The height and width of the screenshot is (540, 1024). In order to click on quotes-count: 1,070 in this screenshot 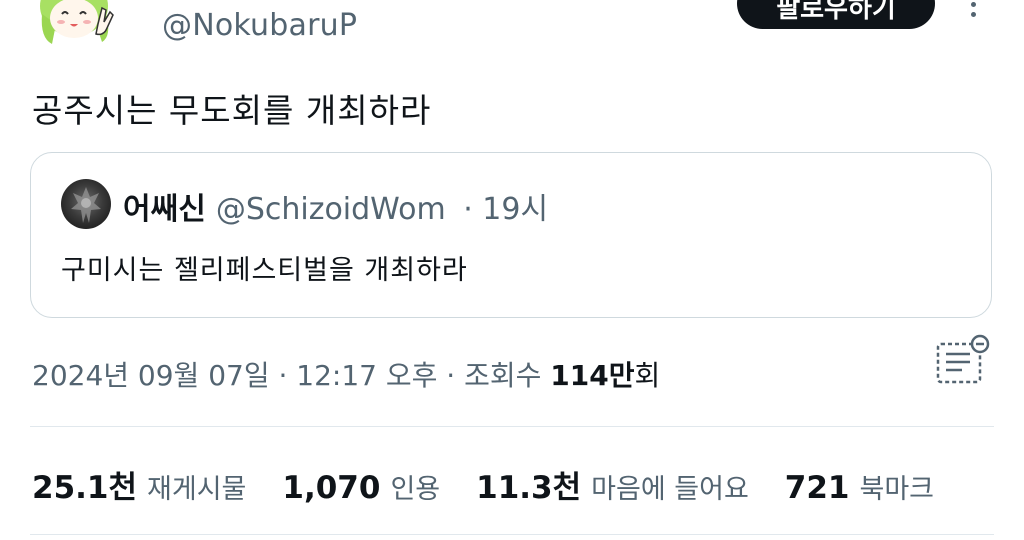, I will do `click(331, 488)`.